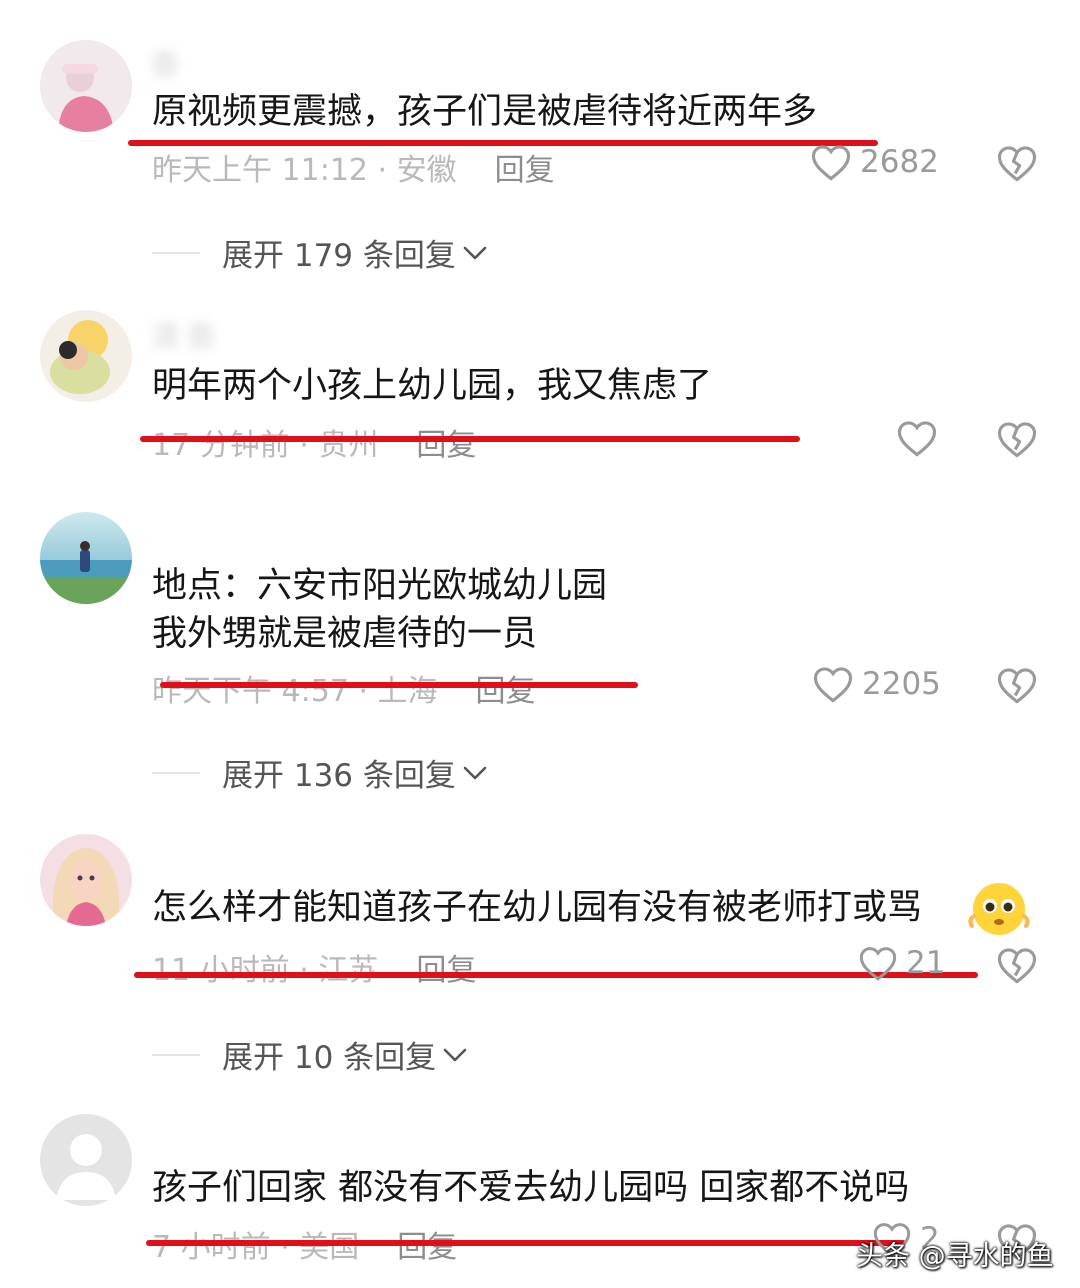  I want to click on comment-meta: 昨天下午 4:57 · 上海 回复, so click(344, 688).